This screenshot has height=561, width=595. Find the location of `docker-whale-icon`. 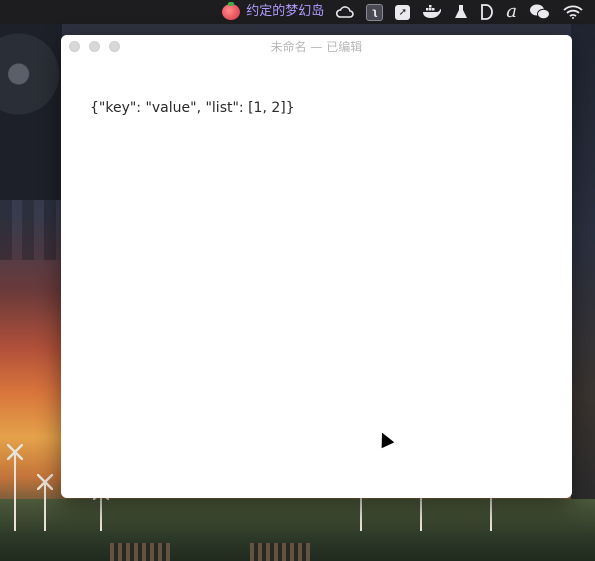

docker-whale-icon is located at coordinates (432, 12).